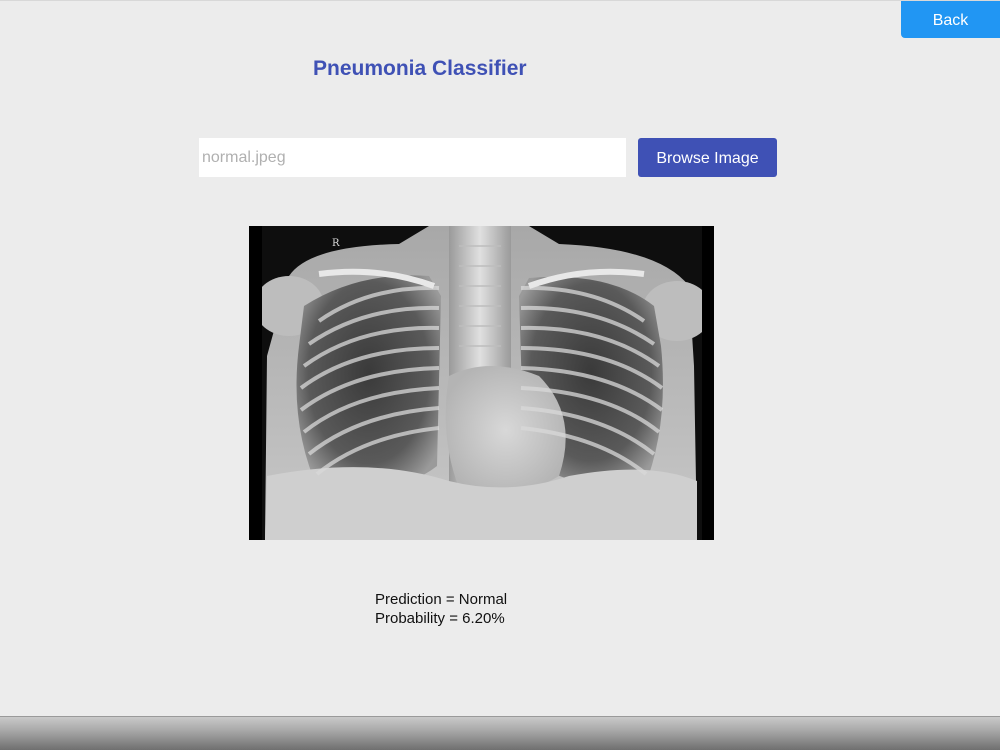 The width and height of the screenshot is (1000, 750). I want to click on page-title: Pneumonia Classifier, so click(420, 68).